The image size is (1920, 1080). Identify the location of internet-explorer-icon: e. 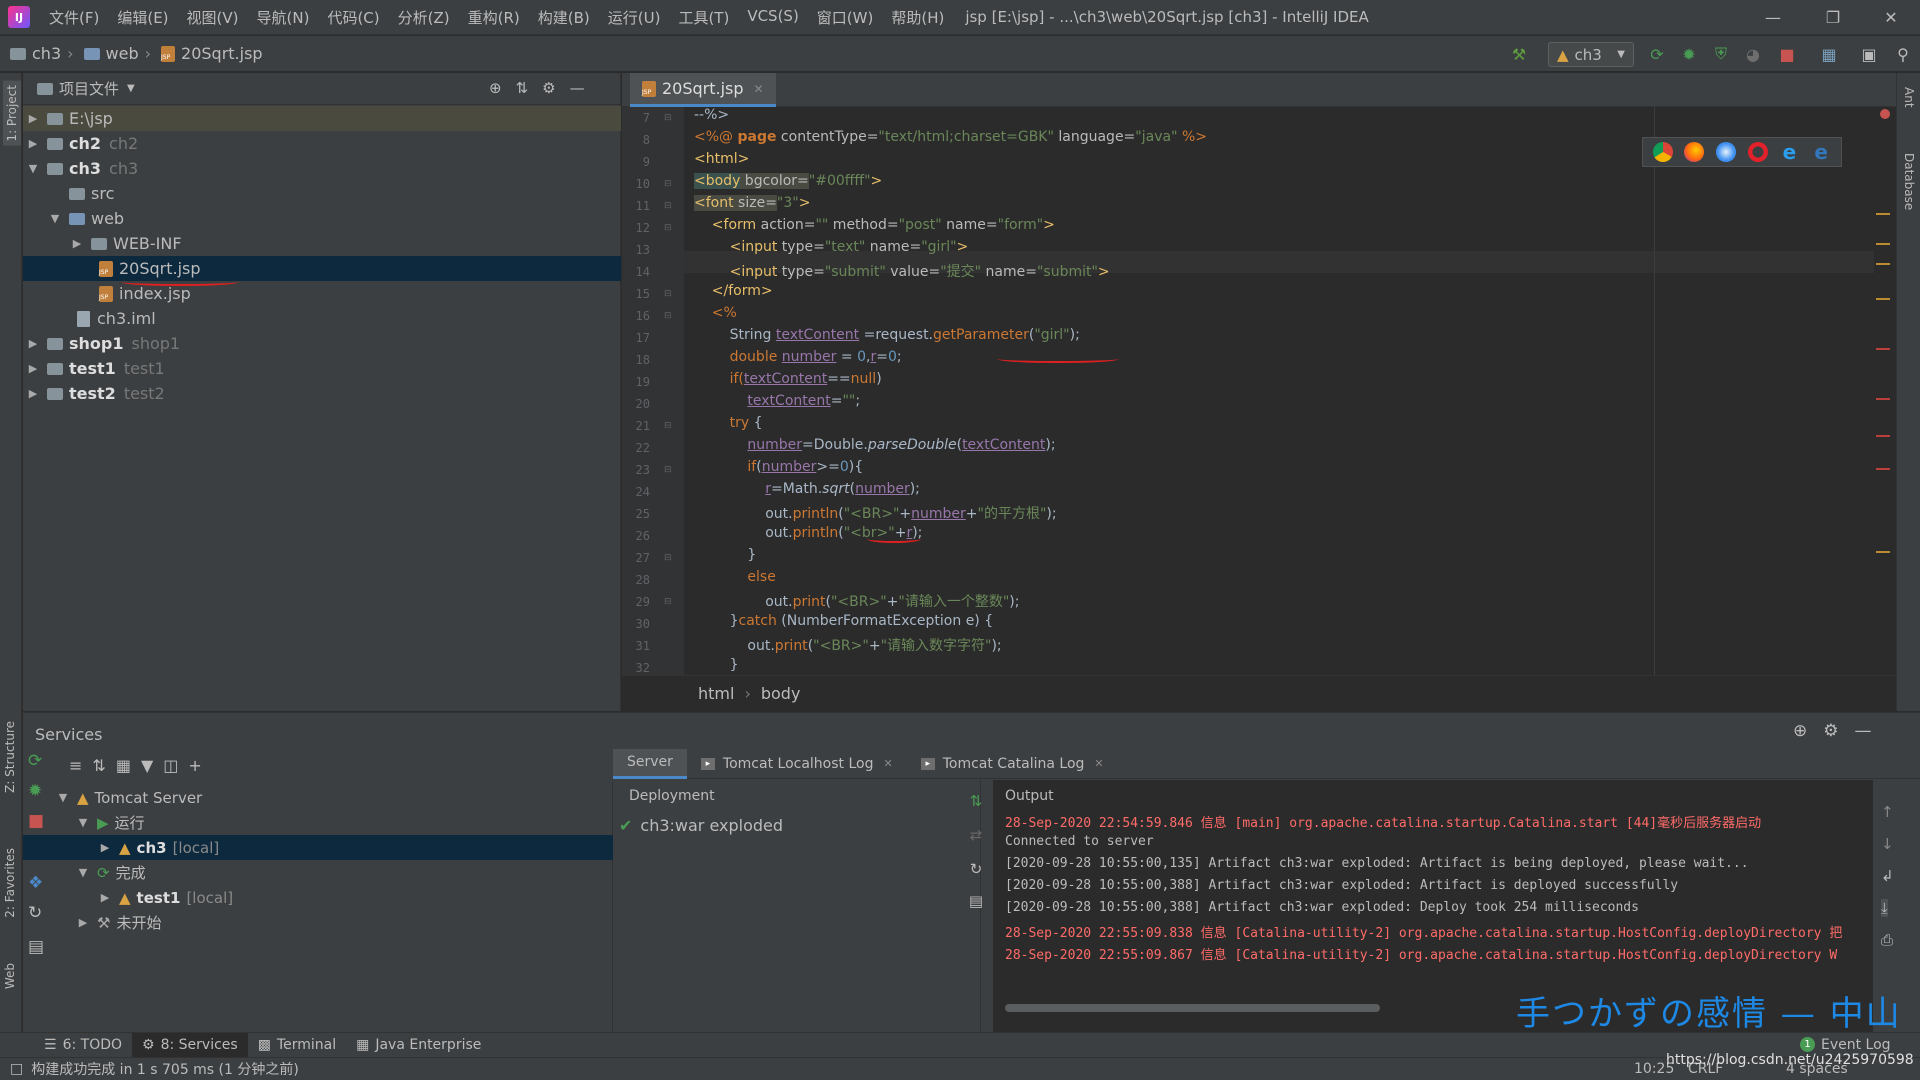
(1789, 152).